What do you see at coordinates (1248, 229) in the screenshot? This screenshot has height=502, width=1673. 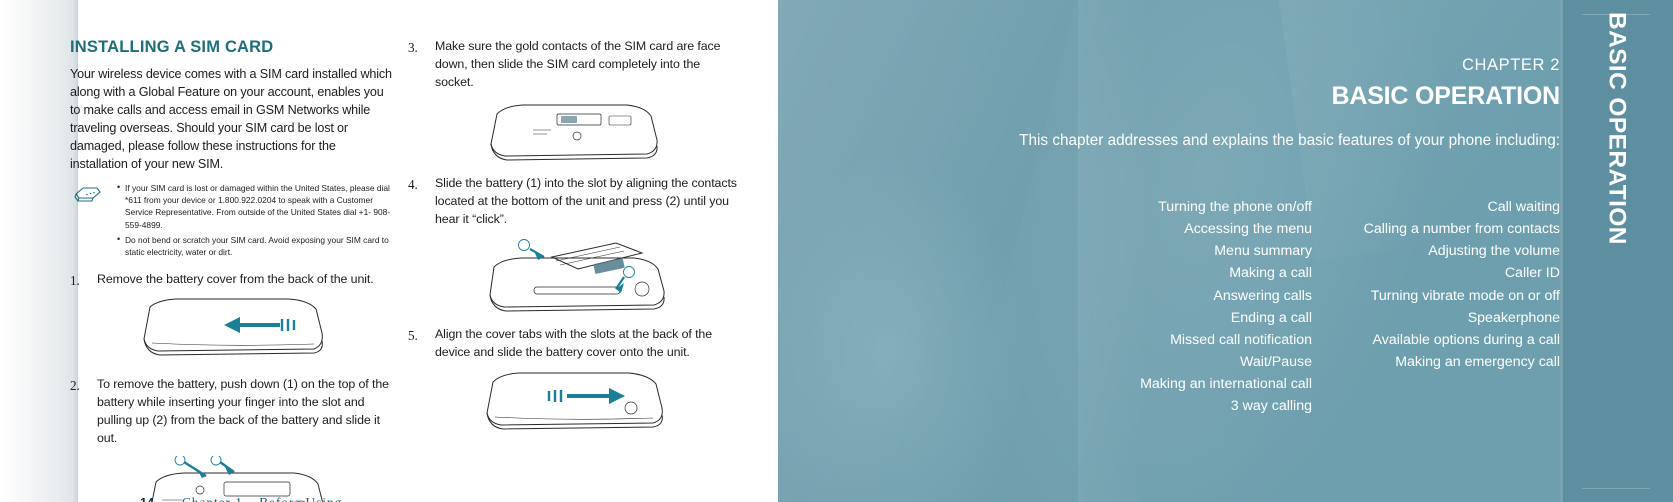 I see `feature-item: Accessing the menu` at bounding box center [1248, 229].